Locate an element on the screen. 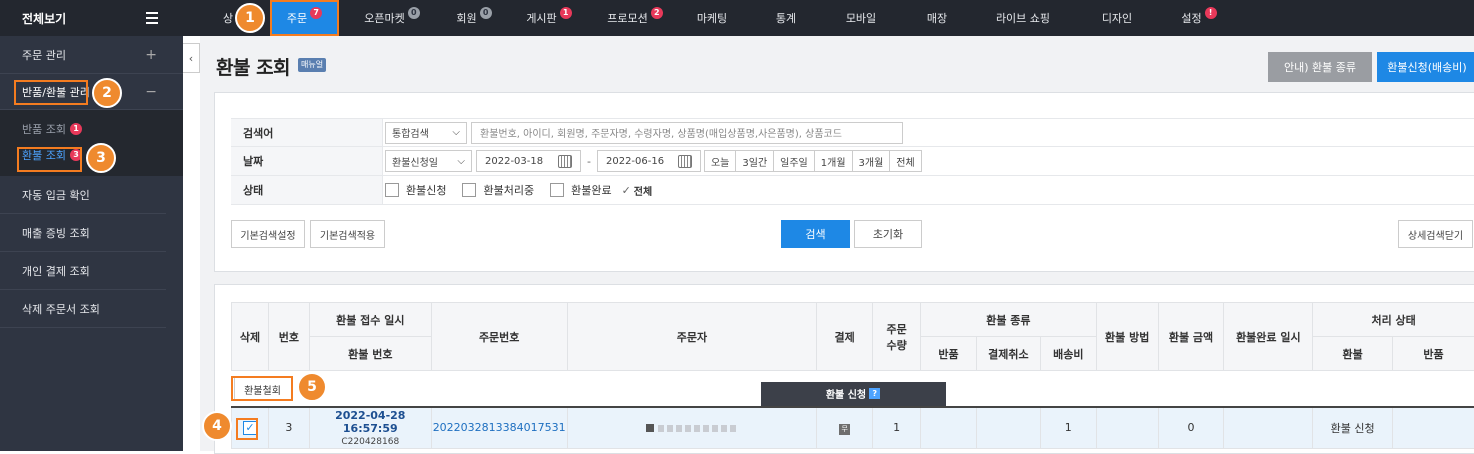 This screenshot has width=1474, height=454. sidebar-item-return-lookup: 반품 조회 1 is located at coordinates (91, 129).